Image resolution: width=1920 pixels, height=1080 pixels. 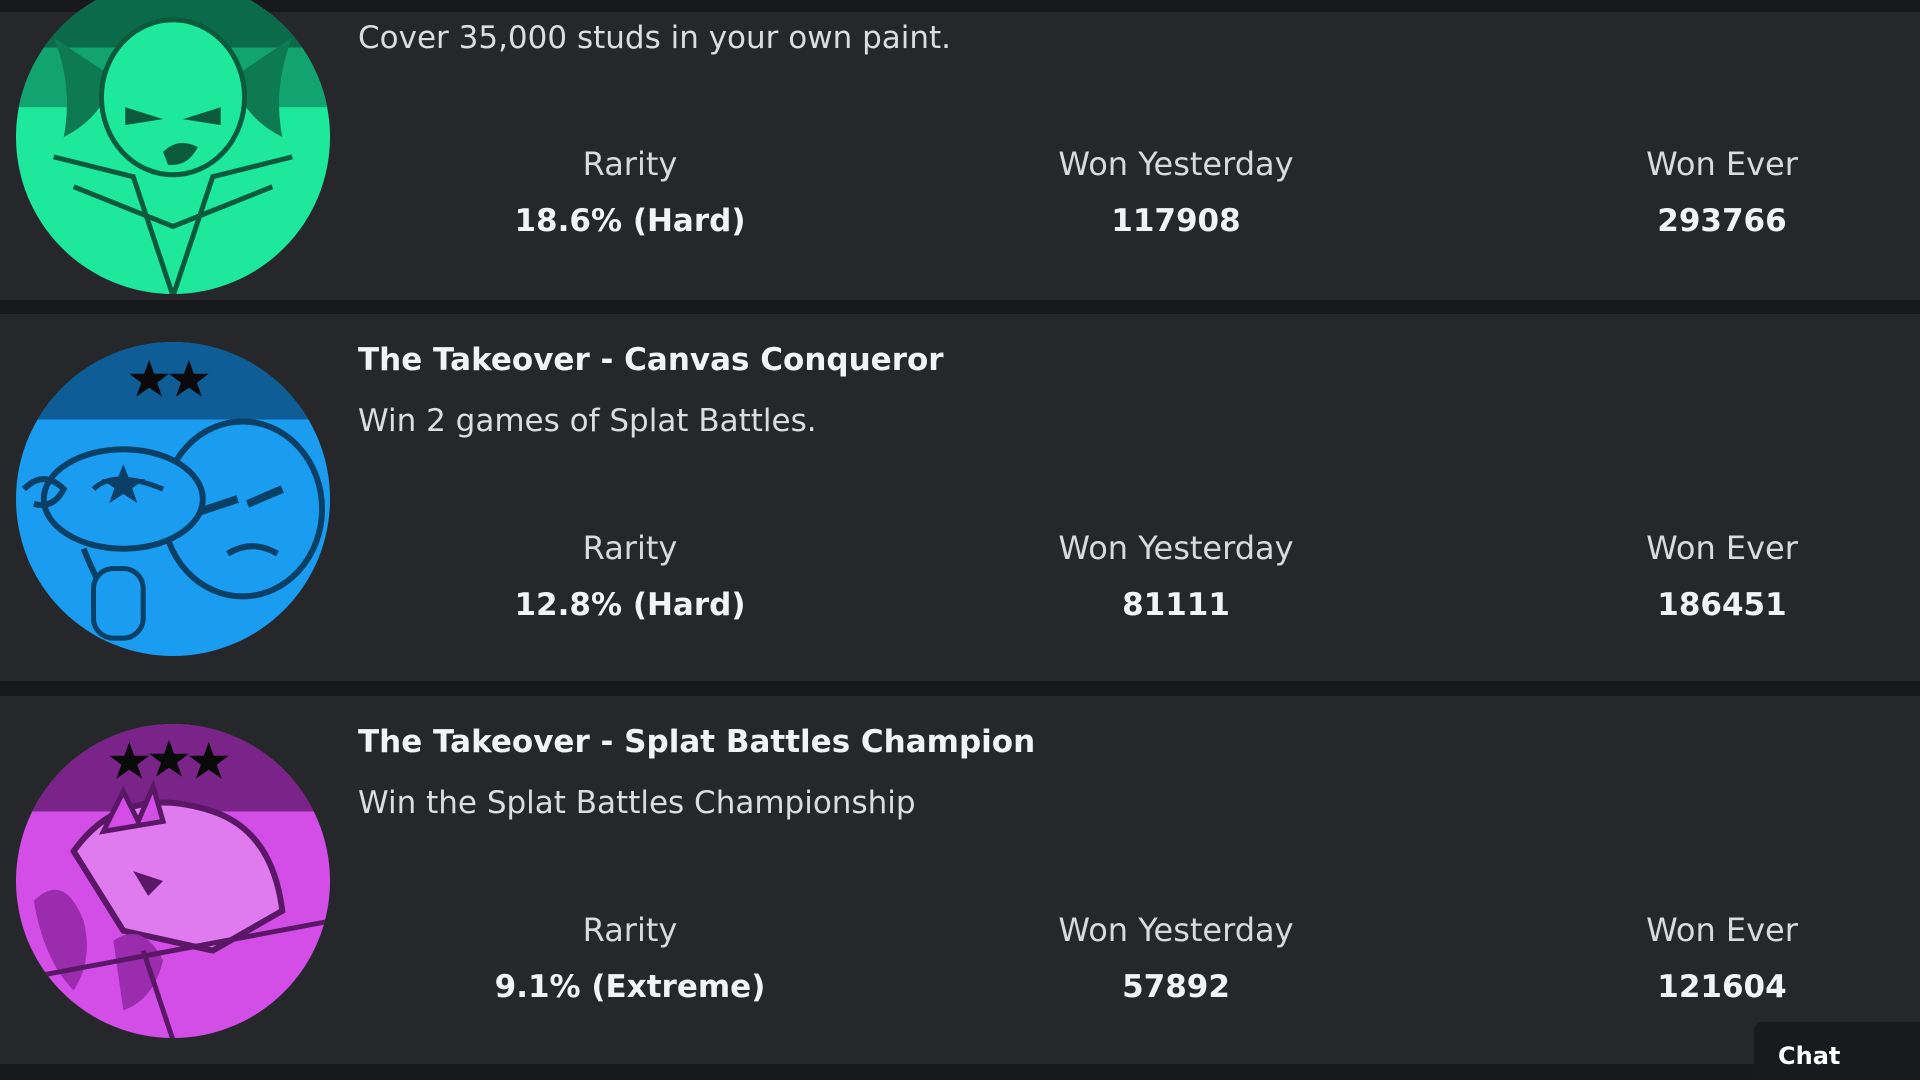 What do you see at coordinates (1176, 605) in the screenshot?
I see `won-yesterday-value: 81111` at bounding box center [1176, 605].